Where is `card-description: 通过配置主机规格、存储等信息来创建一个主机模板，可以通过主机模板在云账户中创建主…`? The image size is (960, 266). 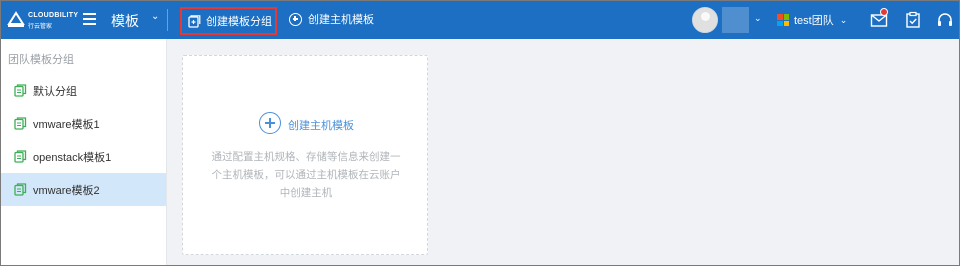
card-description: 通过配置主机规格、存储等信息来创建一个主机模板，可以通过主机模板在云账户中创建主… is located at coordinates (306, 175).